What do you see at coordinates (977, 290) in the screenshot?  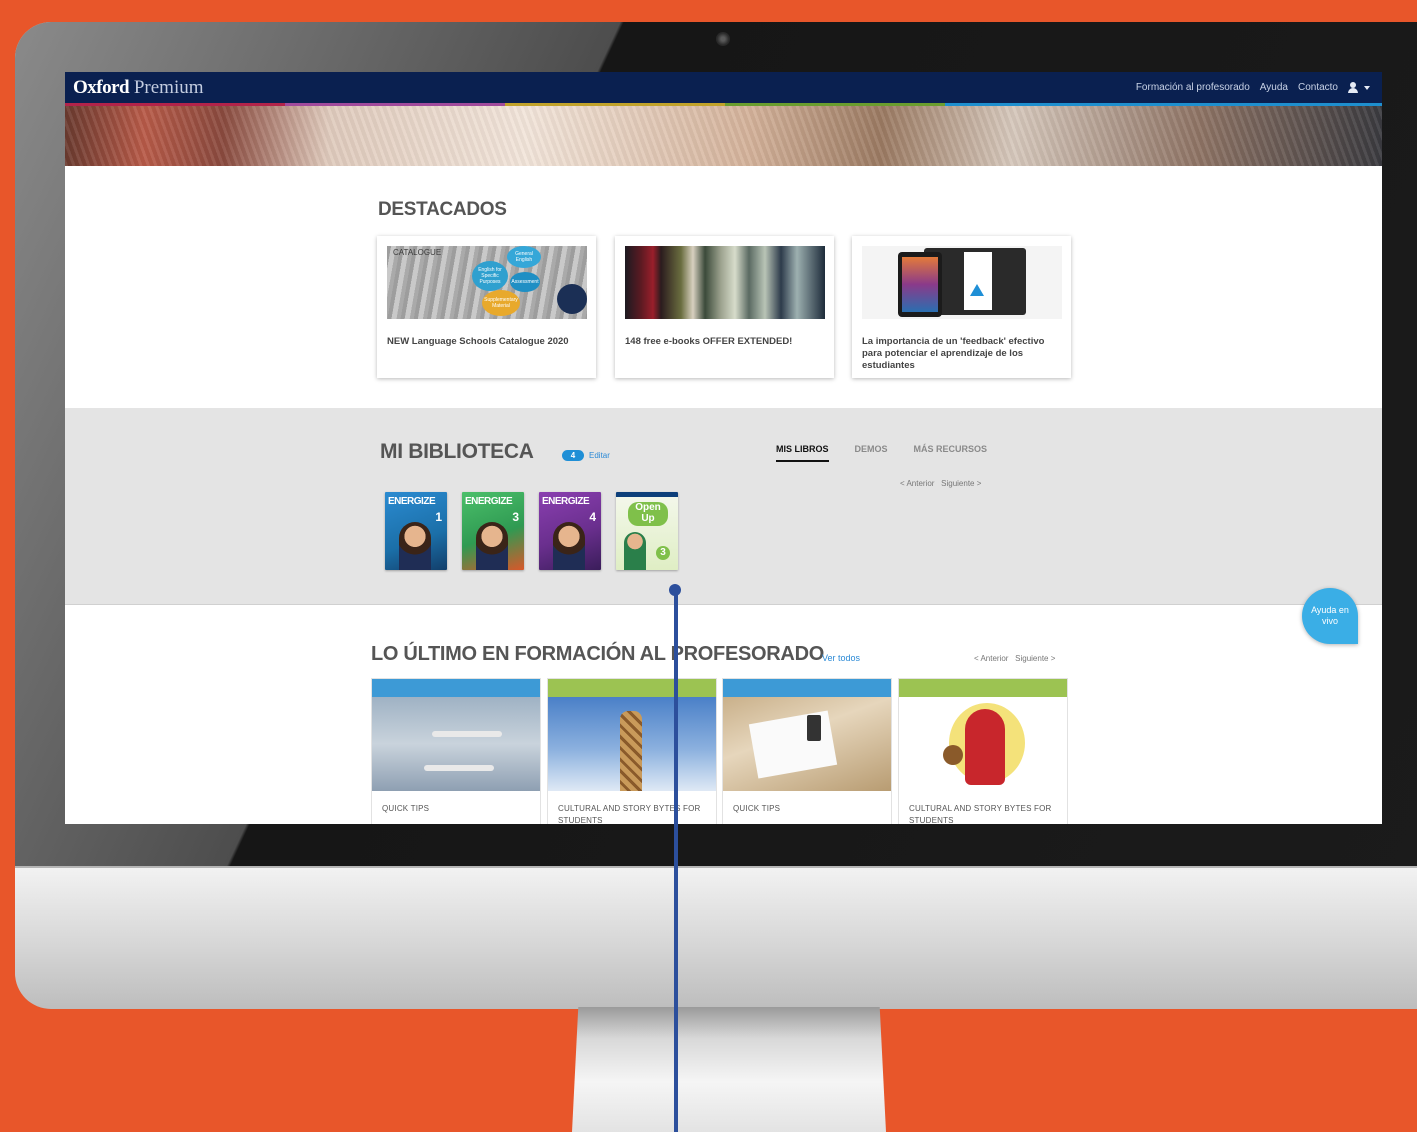 I see `triangle-icon` at bounding box center [977, 290].